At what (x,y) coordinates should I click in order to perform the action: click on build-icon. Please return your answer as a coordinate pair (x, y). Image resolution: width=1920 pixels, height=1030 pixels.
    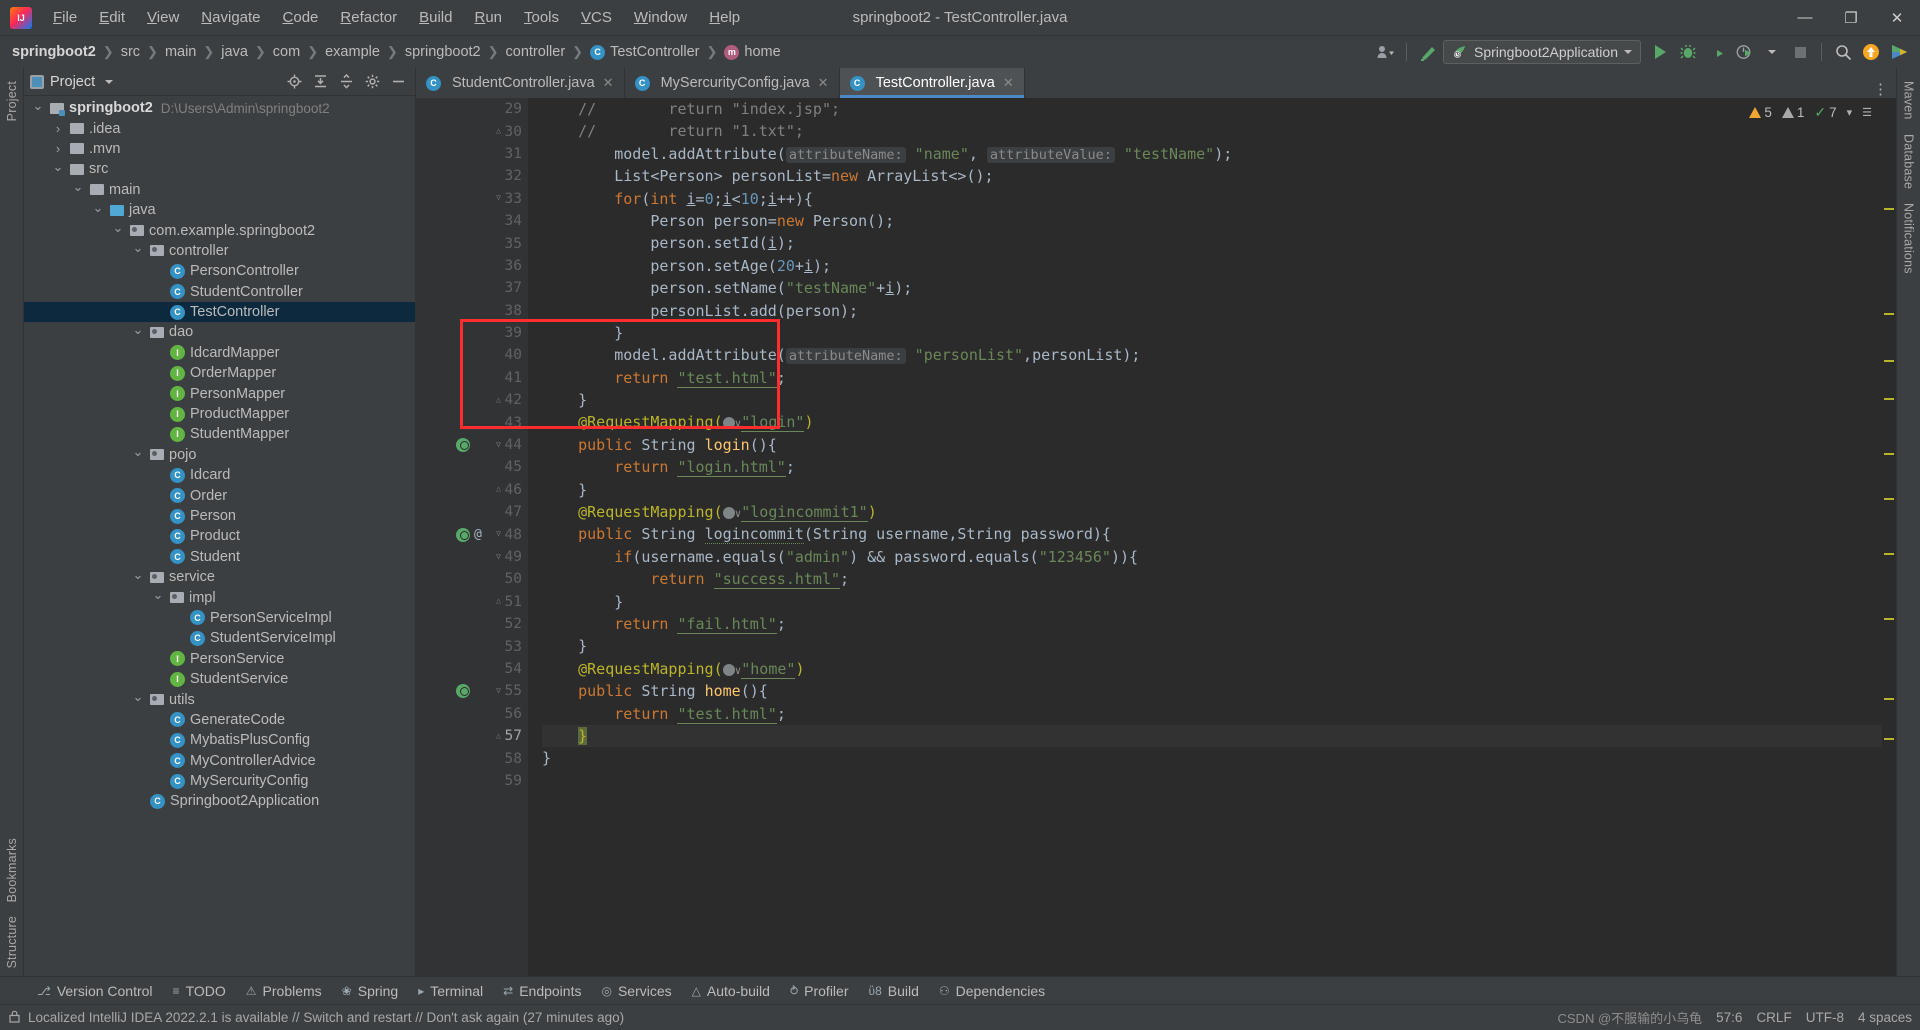
    Looking at the image, I should click on (1428, 52).